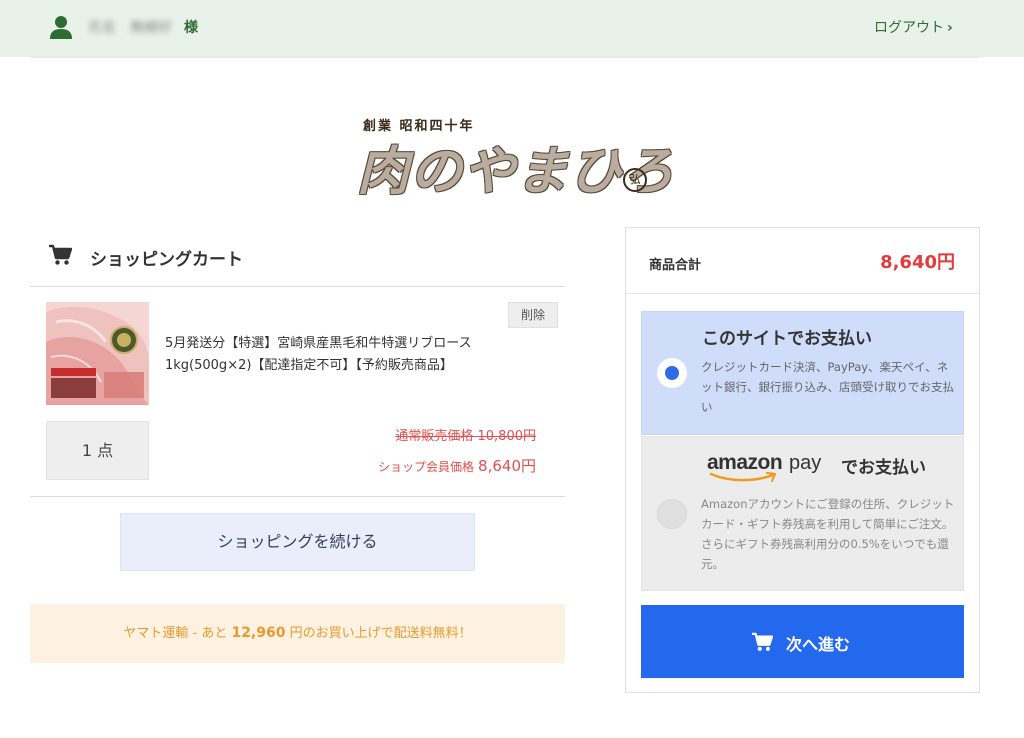 The width and height of the screenshot is (1024, 738). Describe the element at coordinates (61, 27) in the screenshot. I see `user-icon` at that location.